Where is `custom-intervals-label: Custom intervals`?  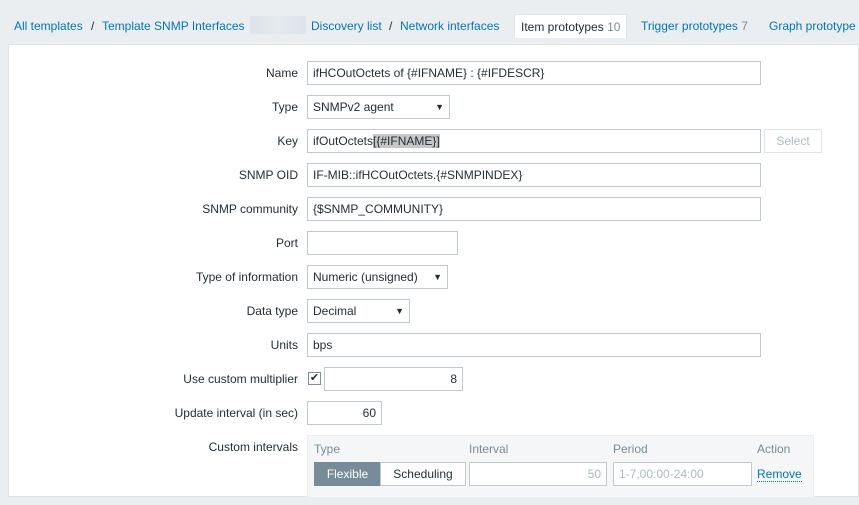
custom-intervals-label: Custom intervals is located at coordinates (253, 447).